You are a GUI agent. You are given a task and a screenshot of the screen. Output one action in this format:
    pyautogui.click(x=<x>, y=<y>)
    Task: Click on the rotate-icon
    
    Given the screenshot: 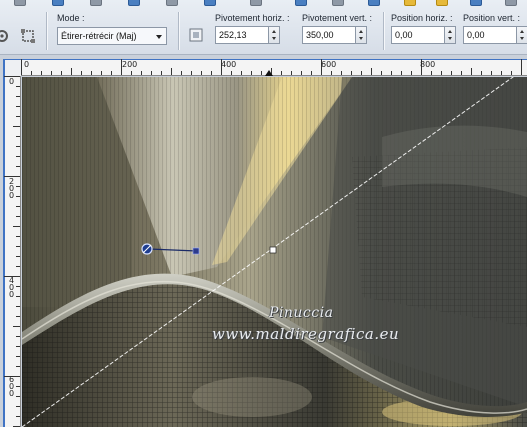 What is the action you would take?
    pyautogui.click(x=5, y=36)
    